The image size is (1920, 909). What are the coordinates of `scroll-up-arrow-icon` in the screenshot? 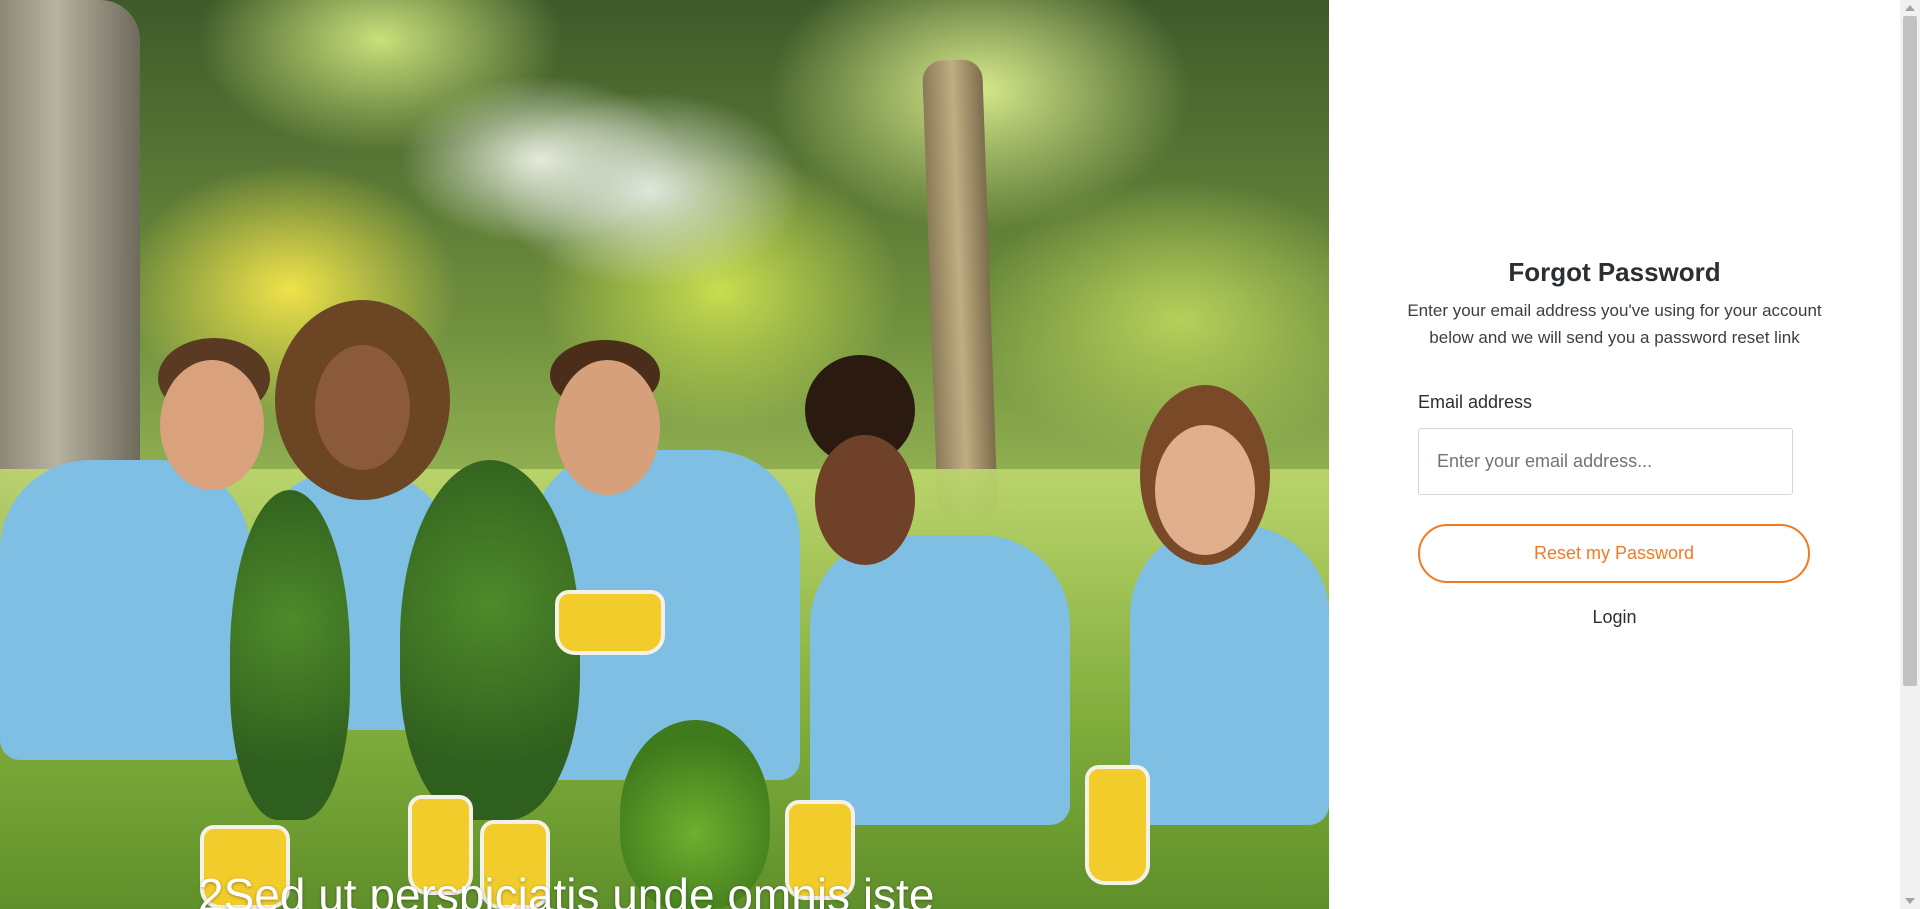 It's located at (1910, 8).